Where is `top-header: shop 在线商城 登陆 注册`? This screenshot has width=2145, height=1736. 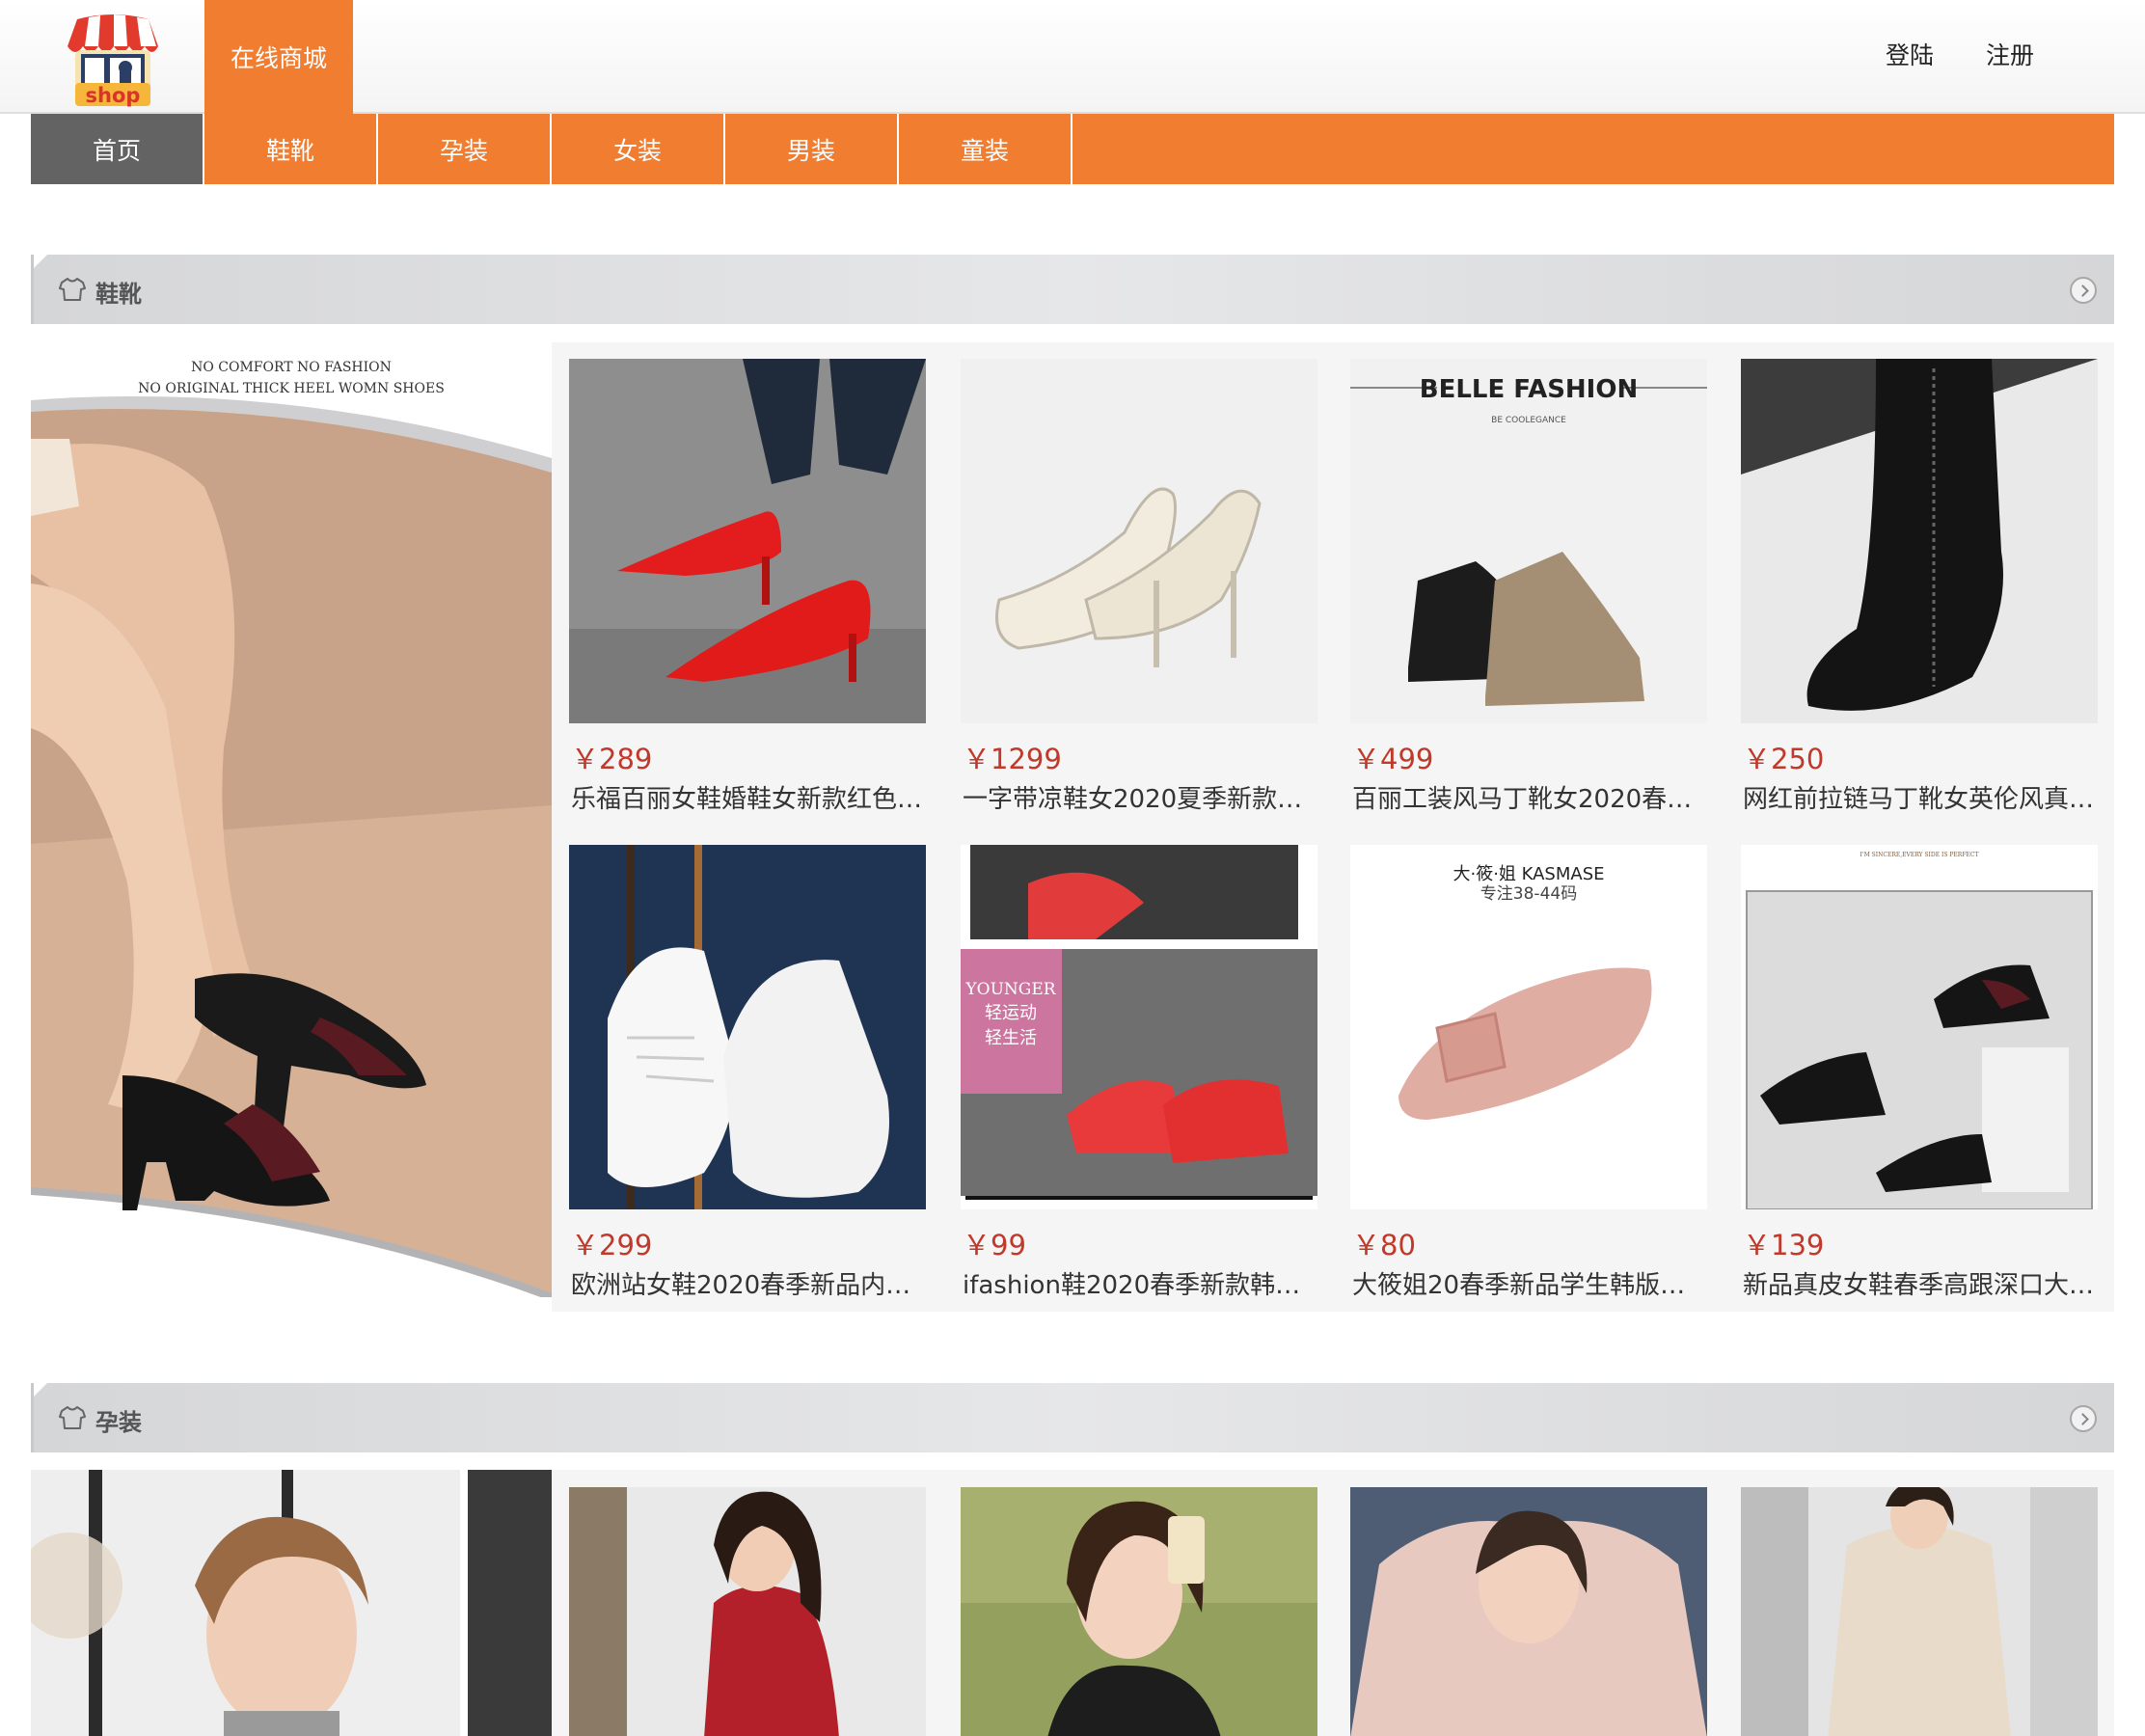 top-header: shop 在线商城 登陆 注册 is located at coordinates (1072, 57).